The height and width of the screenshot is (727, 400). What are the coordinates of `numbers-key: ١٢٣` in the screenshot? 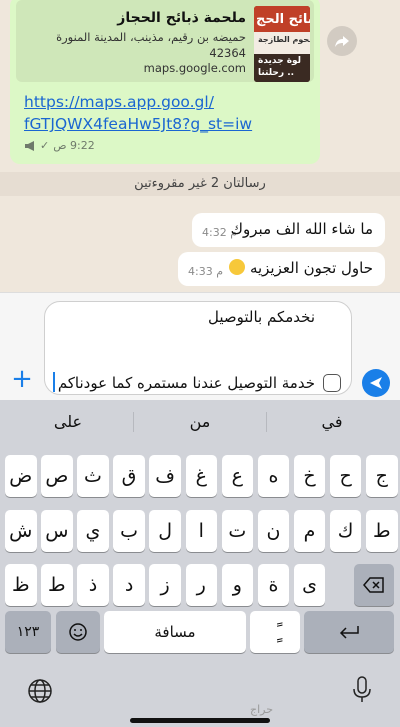 It's located at (28, 632).